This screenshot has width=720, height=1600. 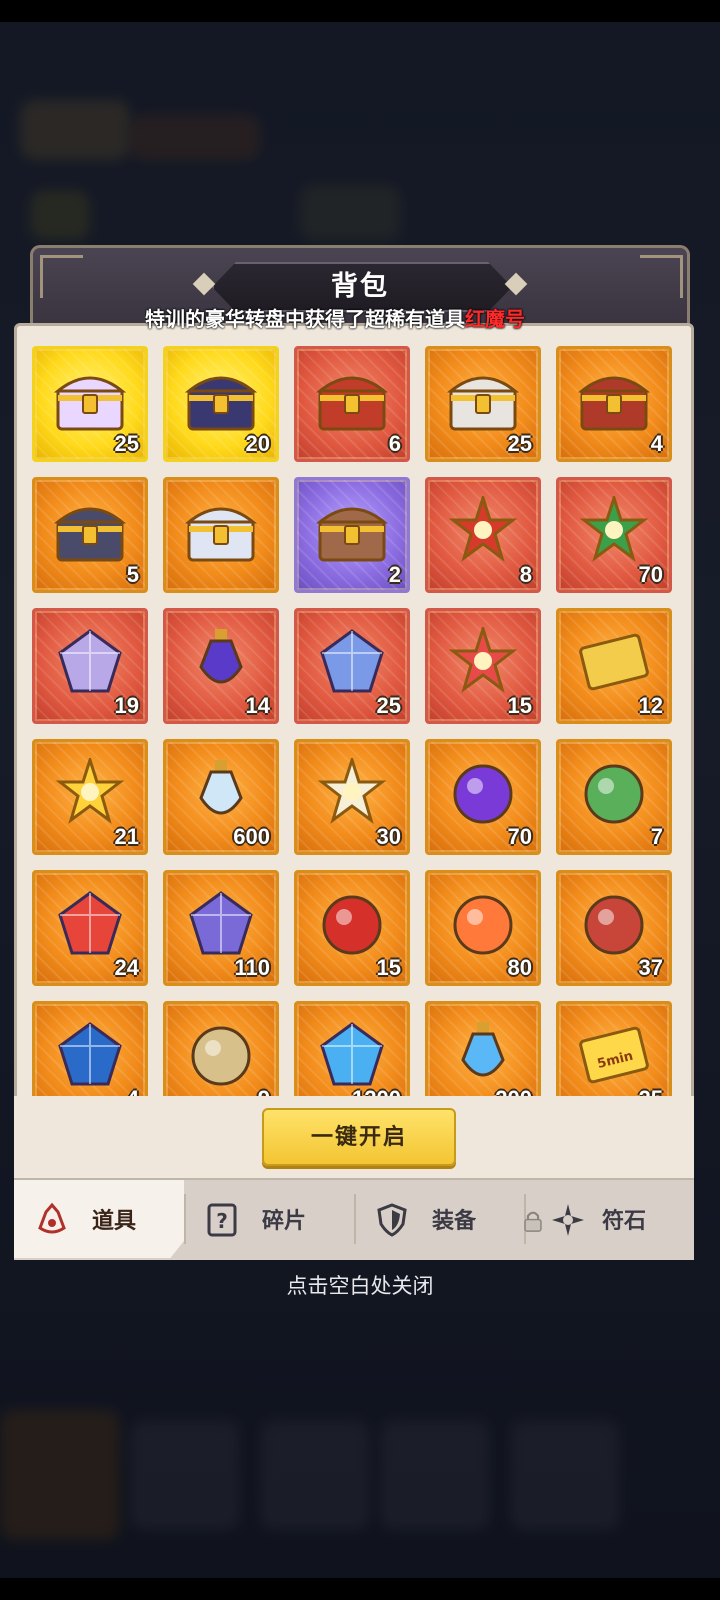 What do you see at coordinates (394, 443) in the screenshot?
I see `item-count: 6` at bounding box center [394, 443].